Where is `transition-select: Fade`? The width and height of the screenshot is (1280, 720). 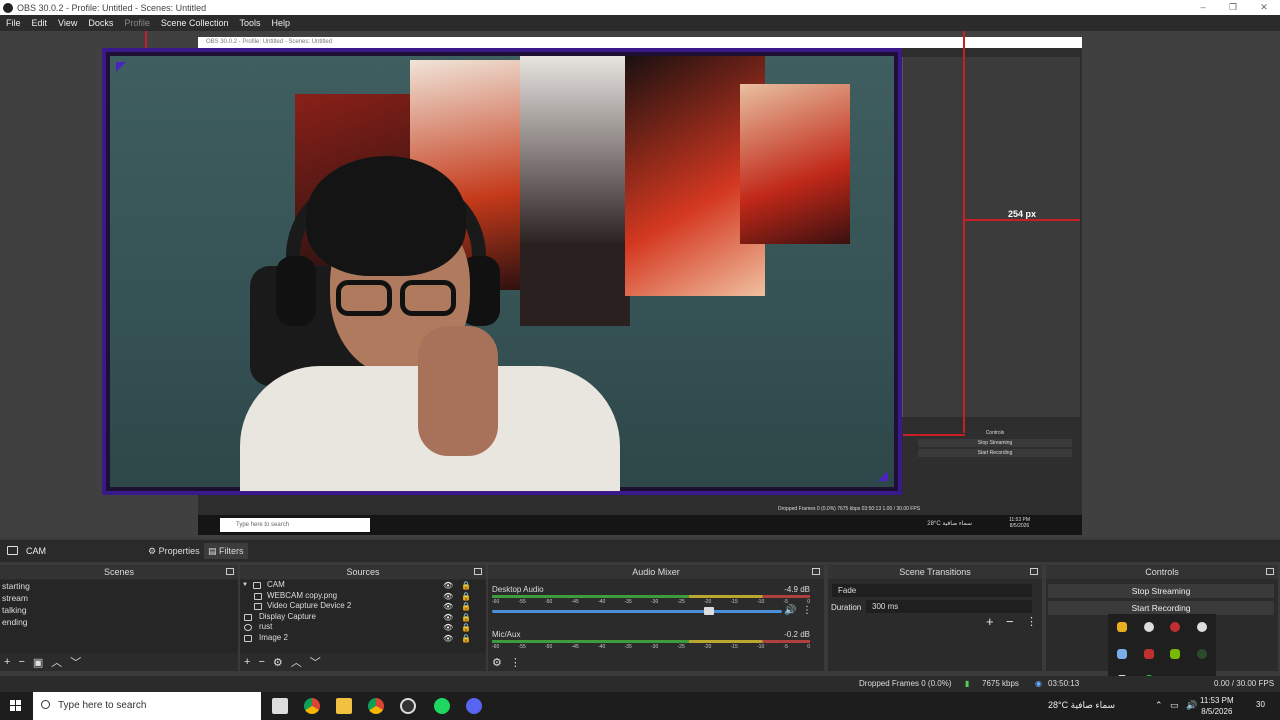
transition-select: Fade is located at coordinates (932, 590).